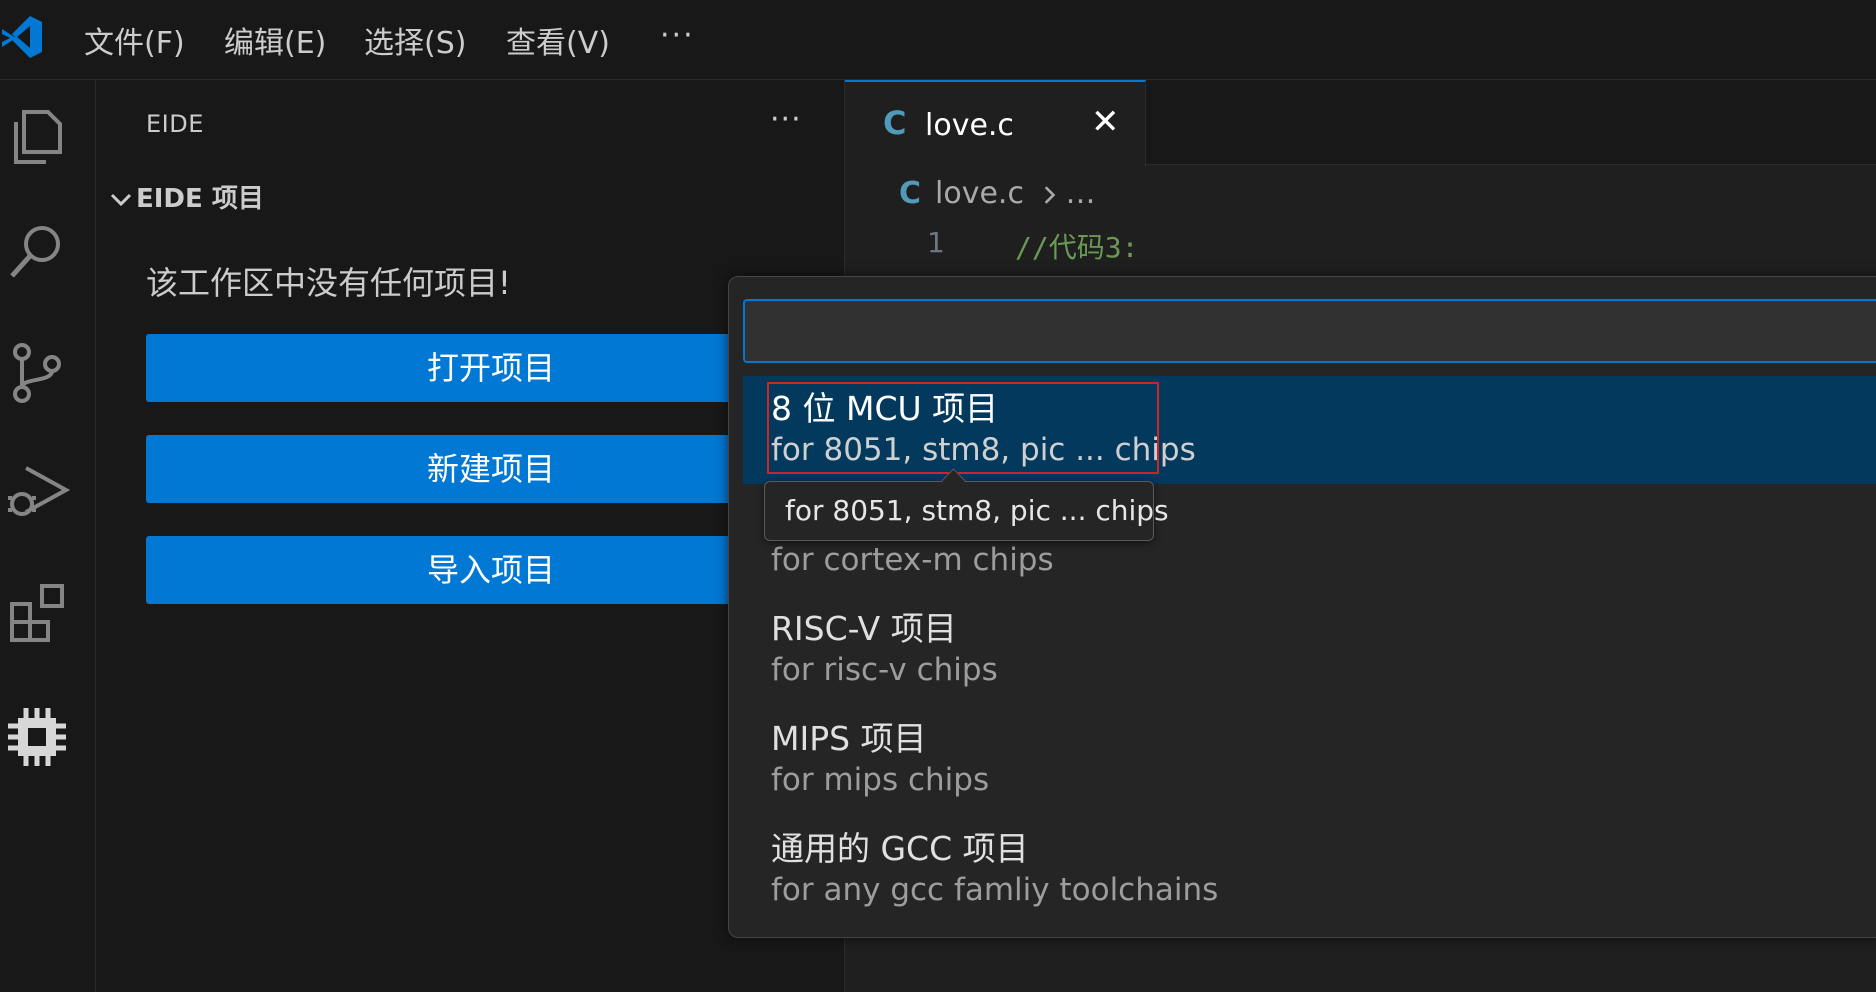 This screenshot has width=1876, height=992. What do you see at coordinates (1309, 870) in the screenshot?
I see `quick-pick-item-gcc: 通用的 GCC 项目 for any gcc famliy toolchains` at bounding box center [1309, 870].